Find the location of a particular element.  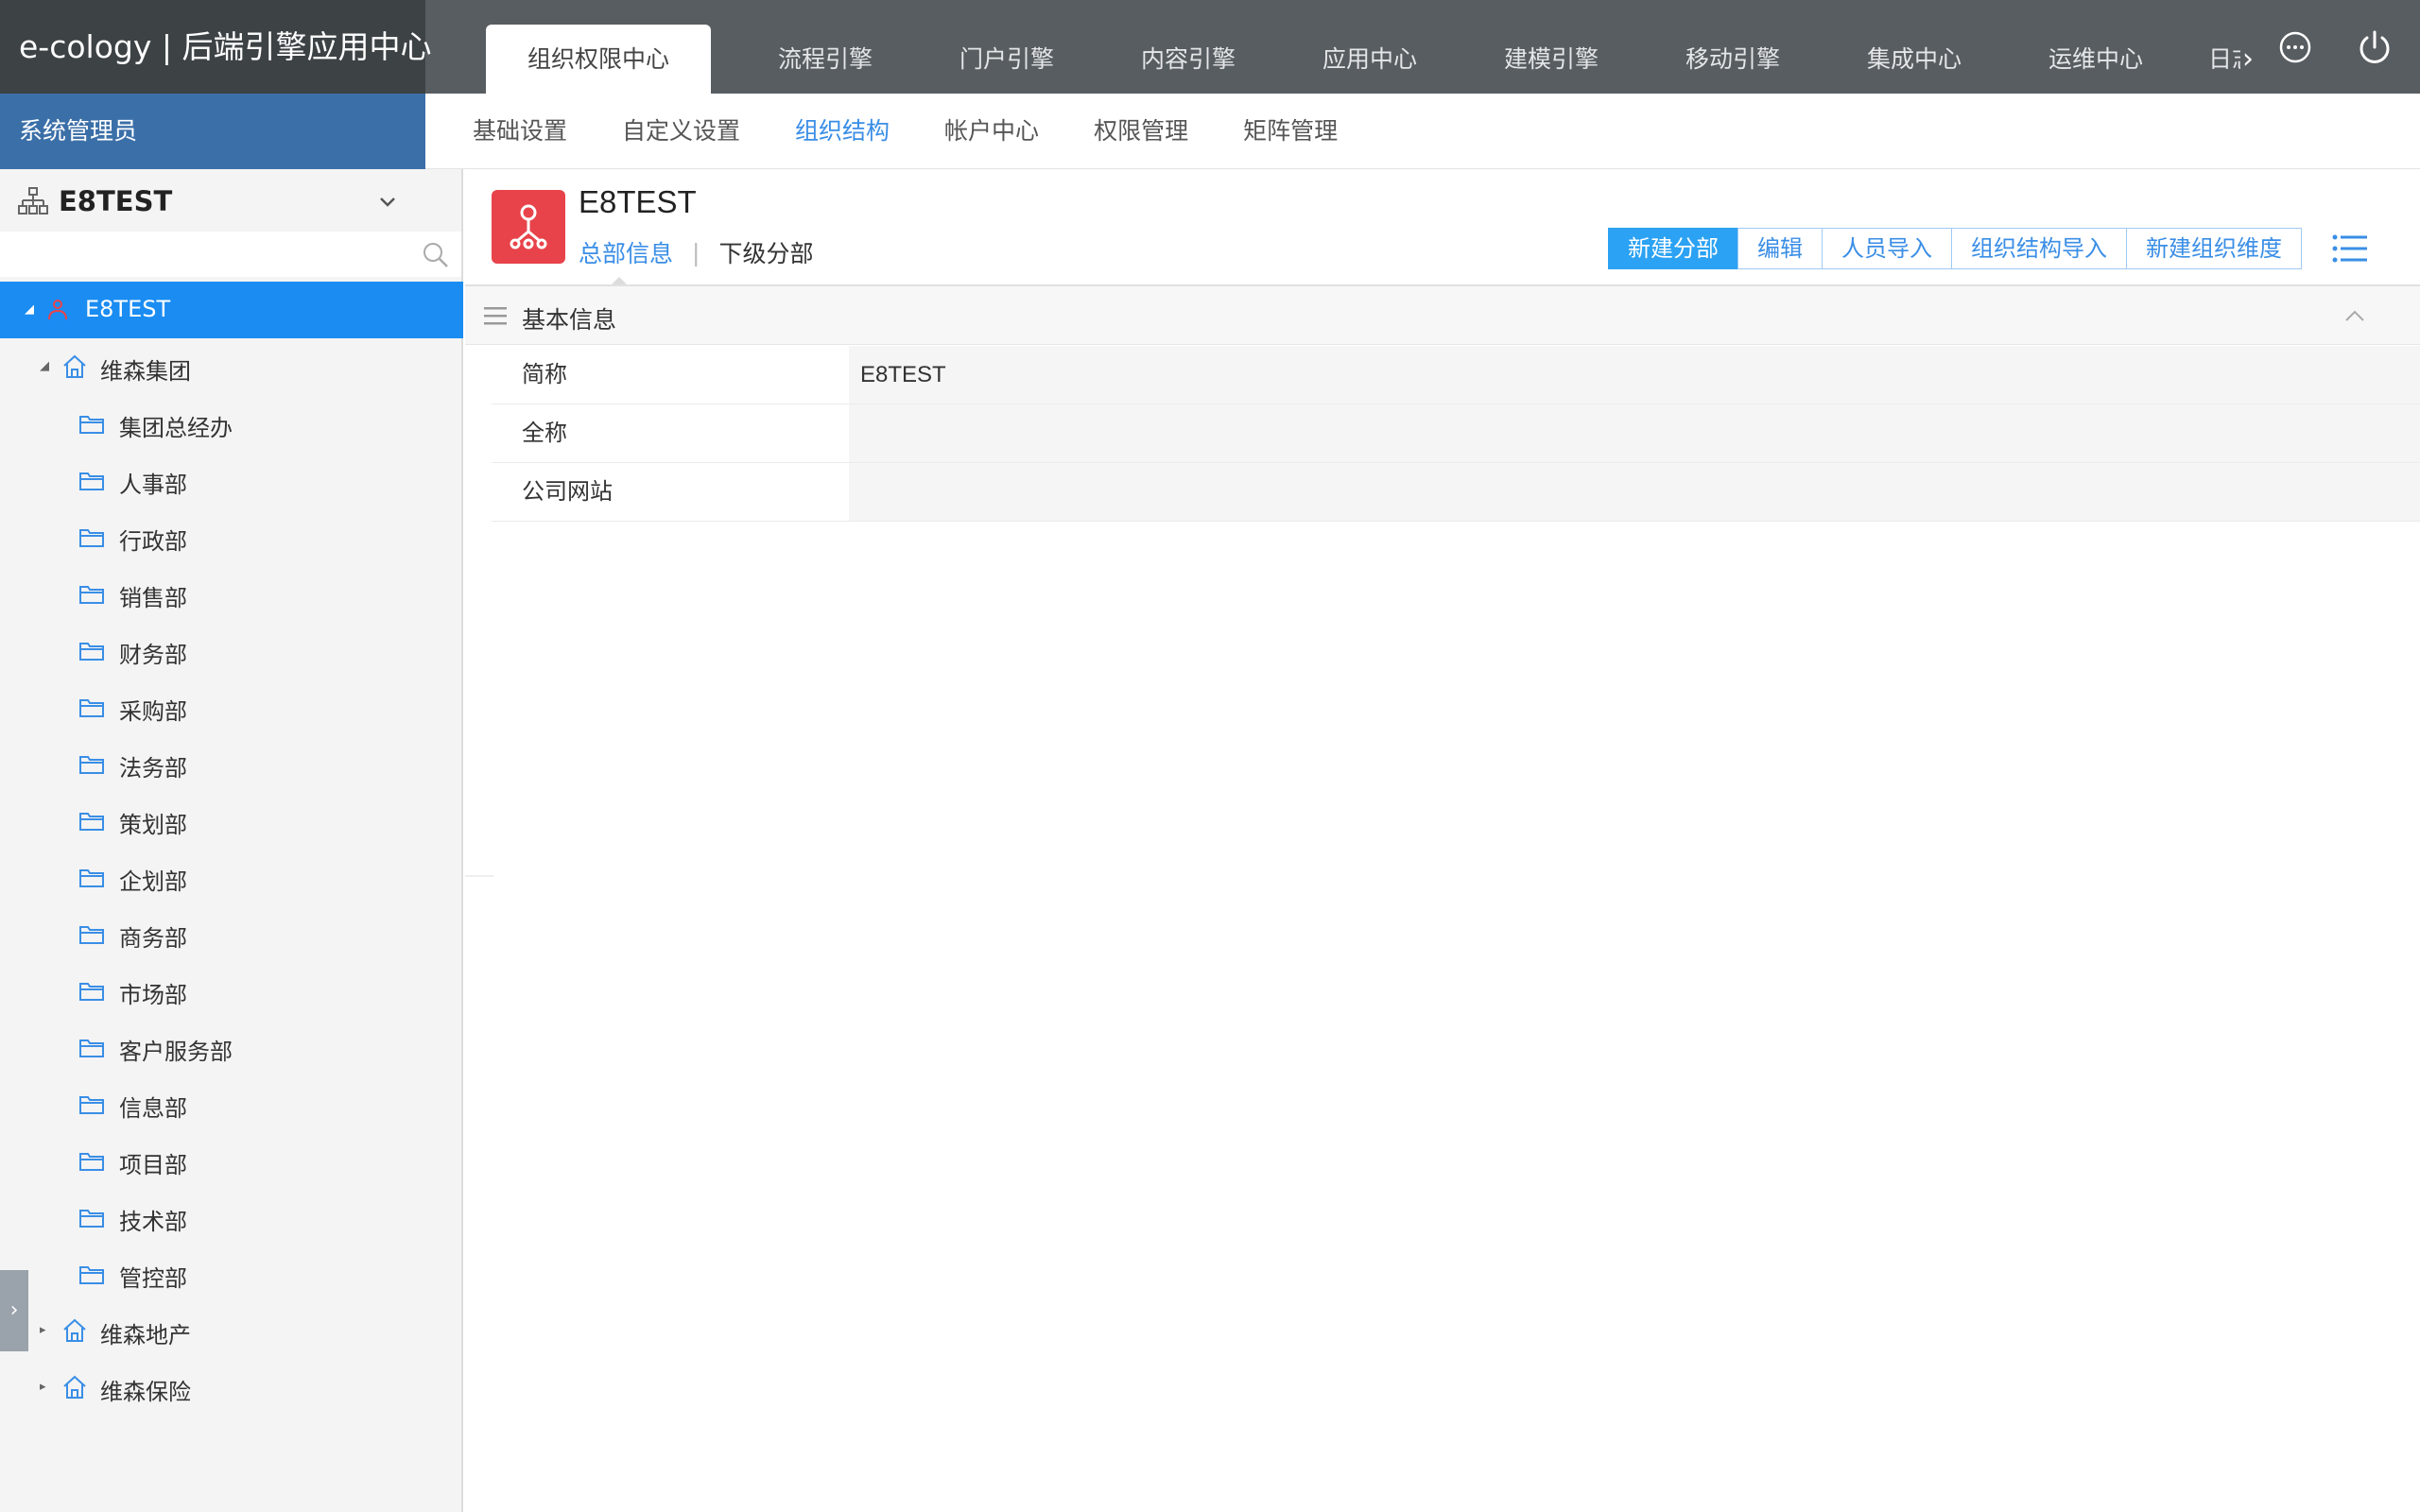

org-selector: E8TEST is located at coordinates (231, 201).